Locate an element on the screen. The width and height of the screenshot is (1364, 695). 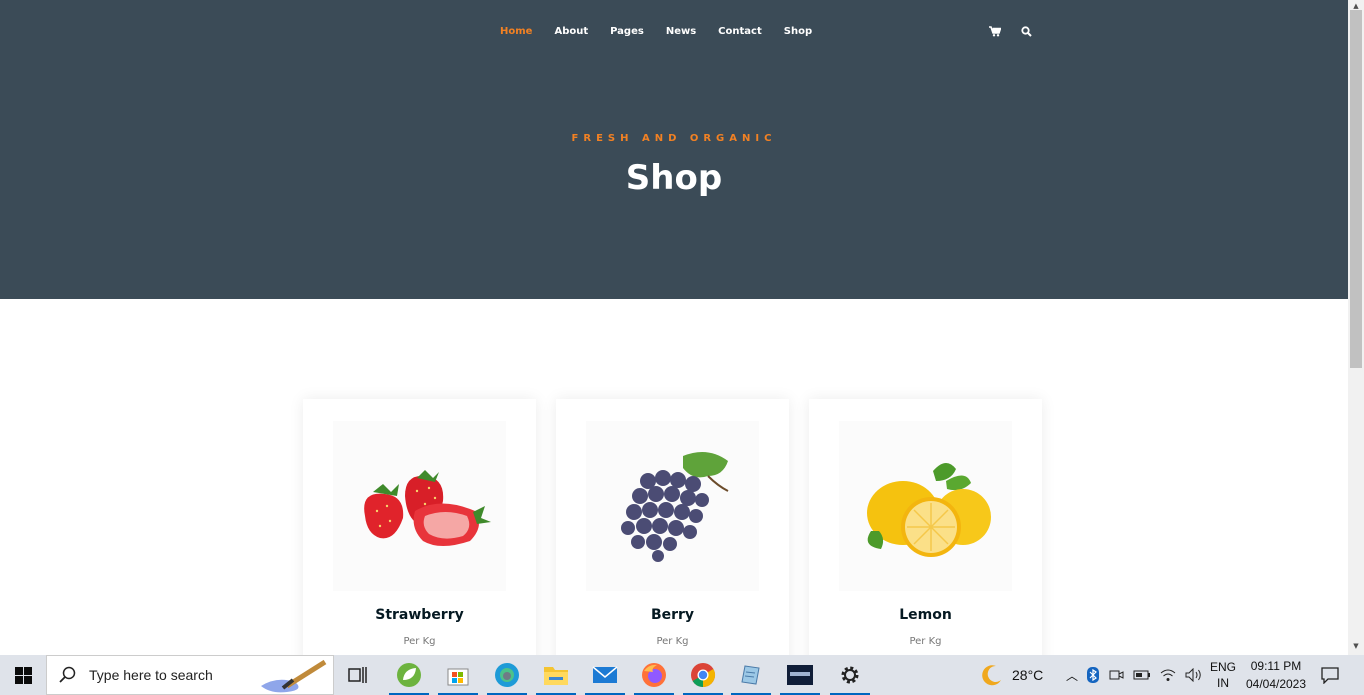
hero-subtitle: FRESH AND ORGANIC is located at coordinates (674, 138).